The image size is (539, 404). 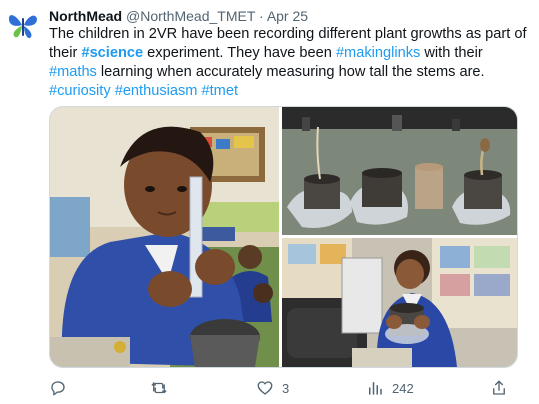 I want to click on photo-child-with-pot-image, so click(x=399, y=302).